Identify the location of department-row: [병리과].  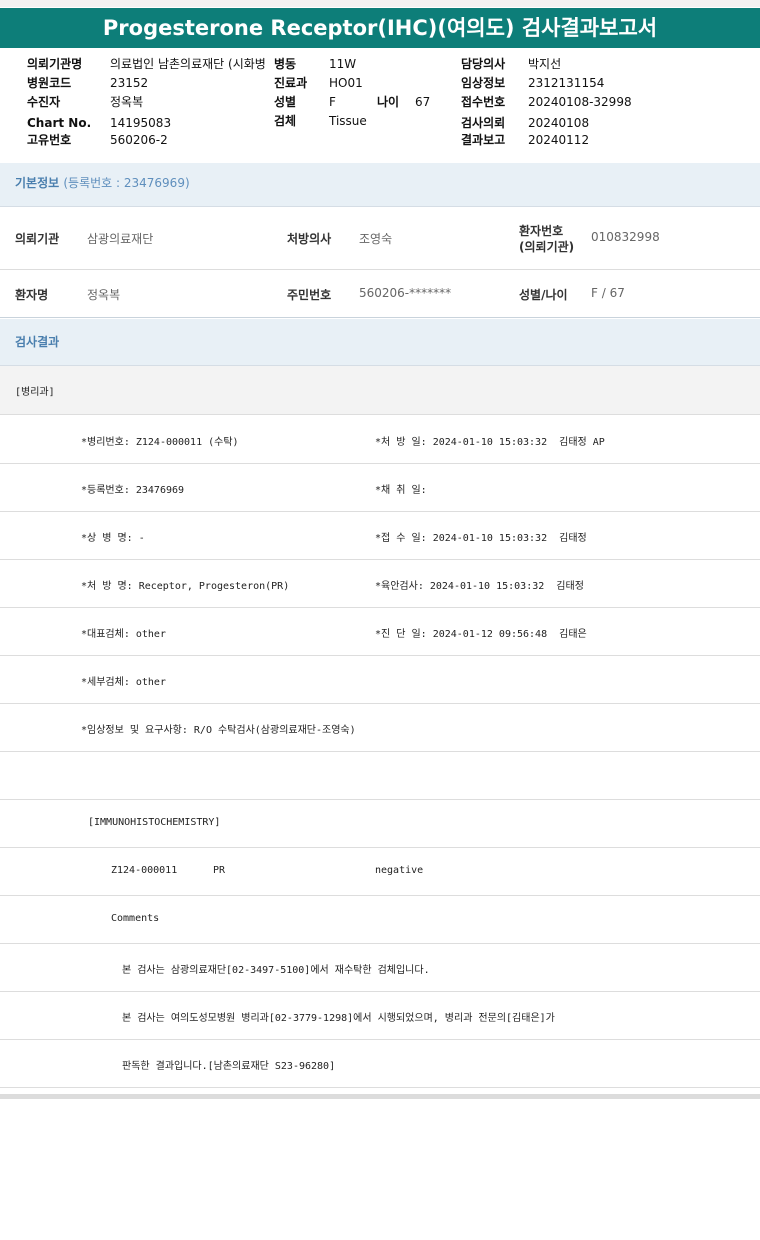
(380, 390).